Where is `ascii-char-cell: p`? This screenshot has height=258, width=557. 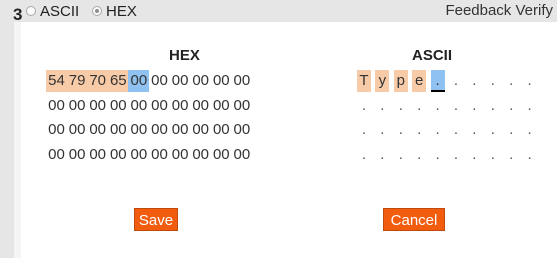
ascii-char-cell: p is located at coordinates (400, 81).